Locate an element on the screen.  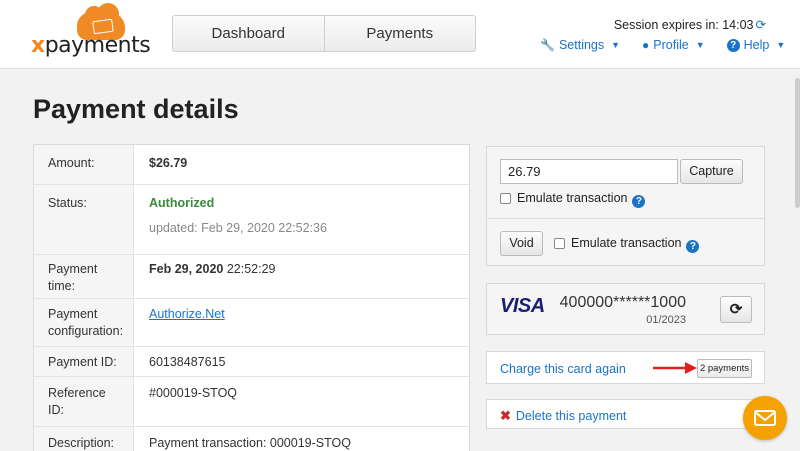
payment-id: 60138487615 is located at coordinates (187, 362).